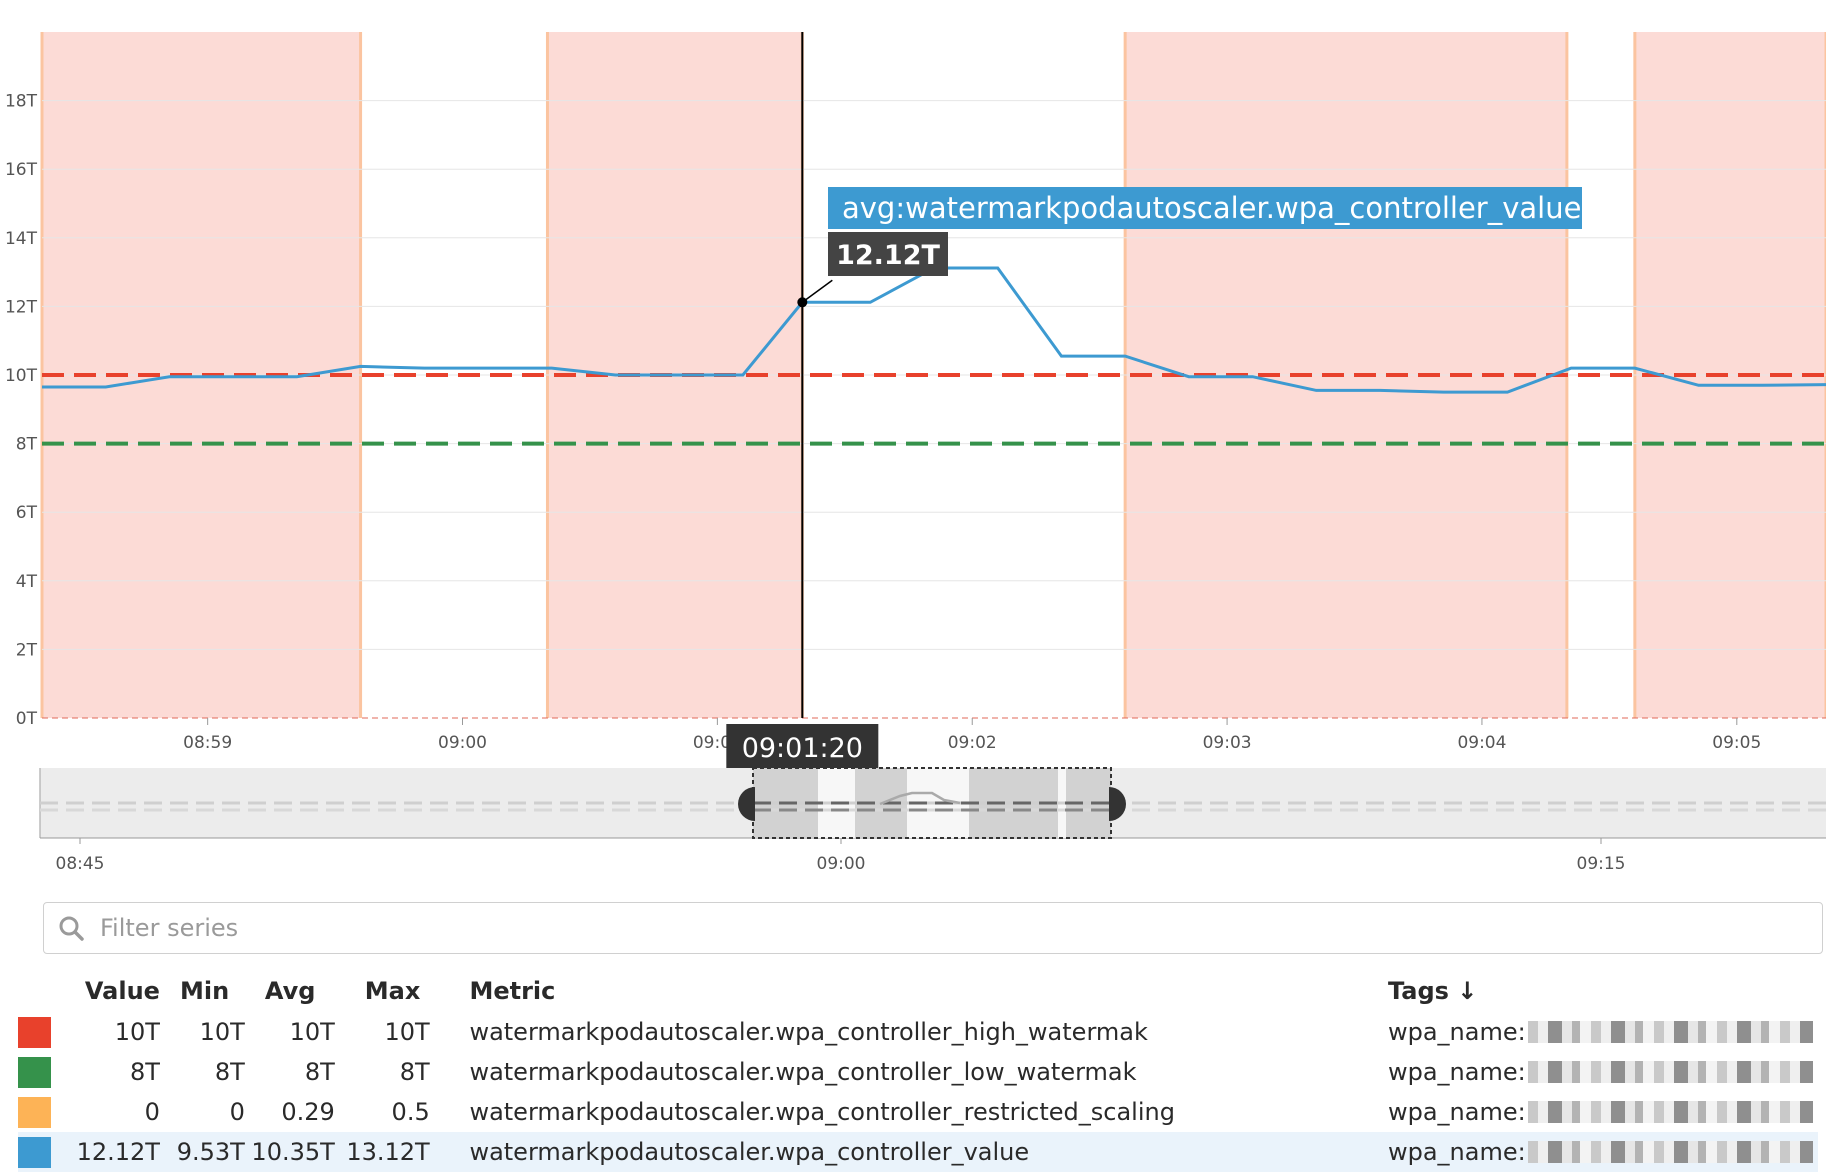 The height and width of the screenshot is (1172, 1826). What do you see at coordinates (27, 650) in the screenshot?
I see `y-tick-label: 2T` at bounding box center [27, 650].